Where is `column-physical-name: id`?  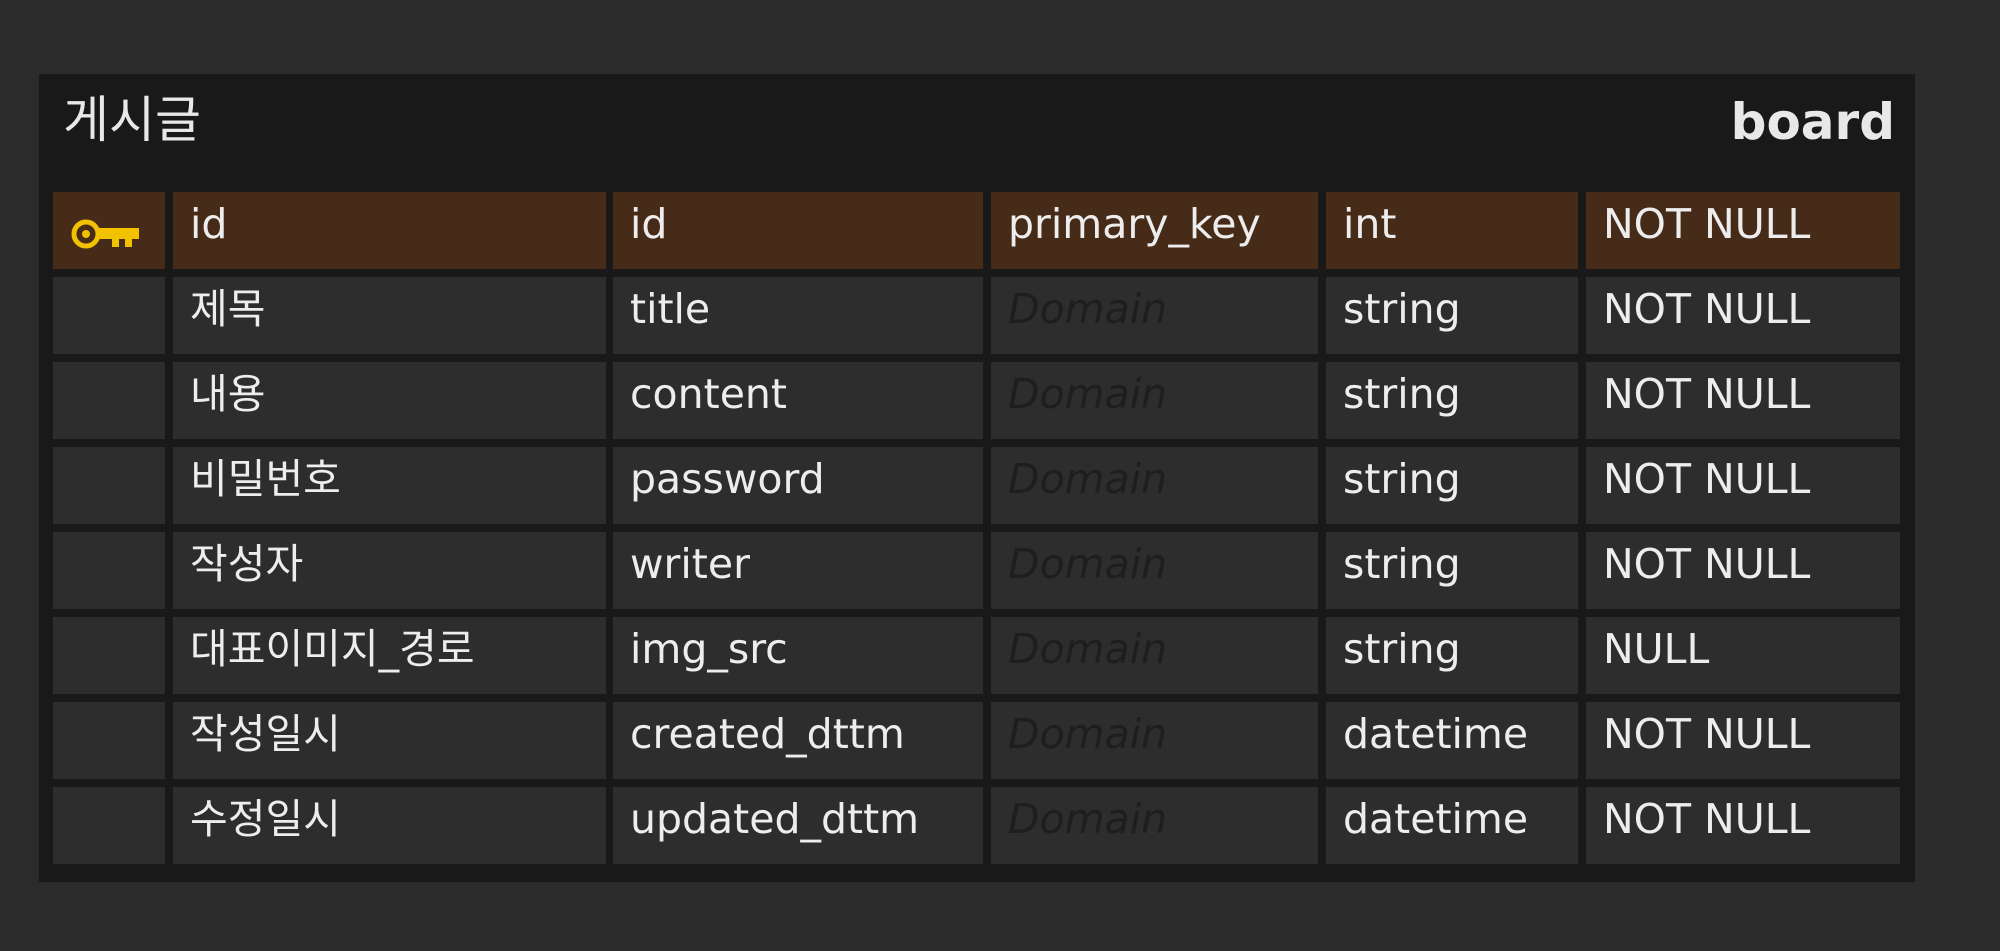
column-physical-name: id is located at coordinates (798, 230).